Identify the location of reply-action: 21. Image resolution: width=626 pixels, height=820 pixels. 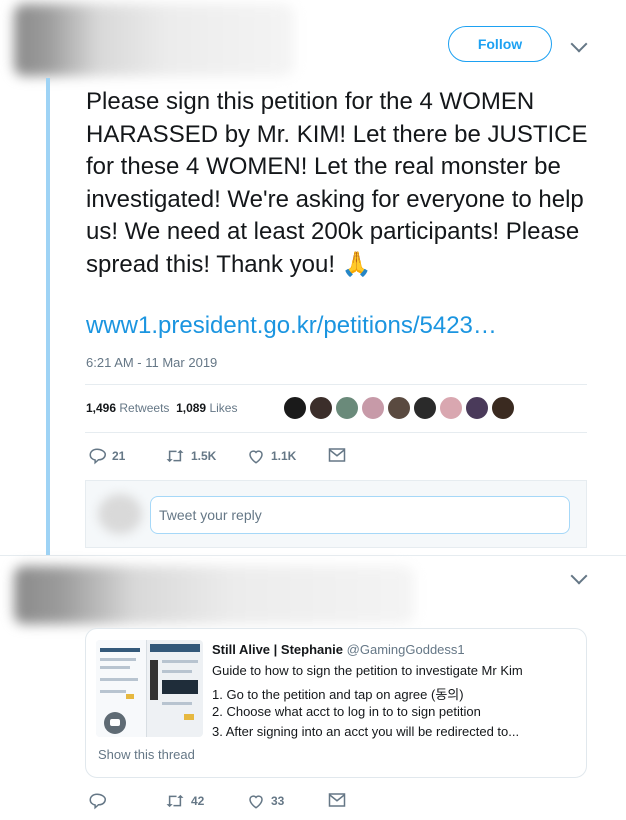
(106, 456).